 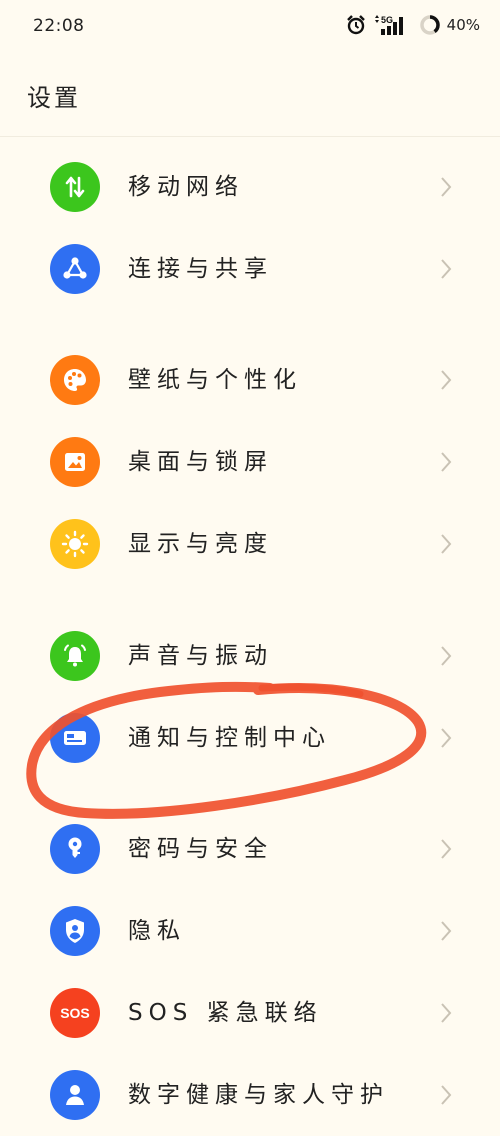 What do you see at coordinates (250, 187) in the screenshot?
I see `settings-item-mobile-network: 移动网络` at bounding box center [250, 187].